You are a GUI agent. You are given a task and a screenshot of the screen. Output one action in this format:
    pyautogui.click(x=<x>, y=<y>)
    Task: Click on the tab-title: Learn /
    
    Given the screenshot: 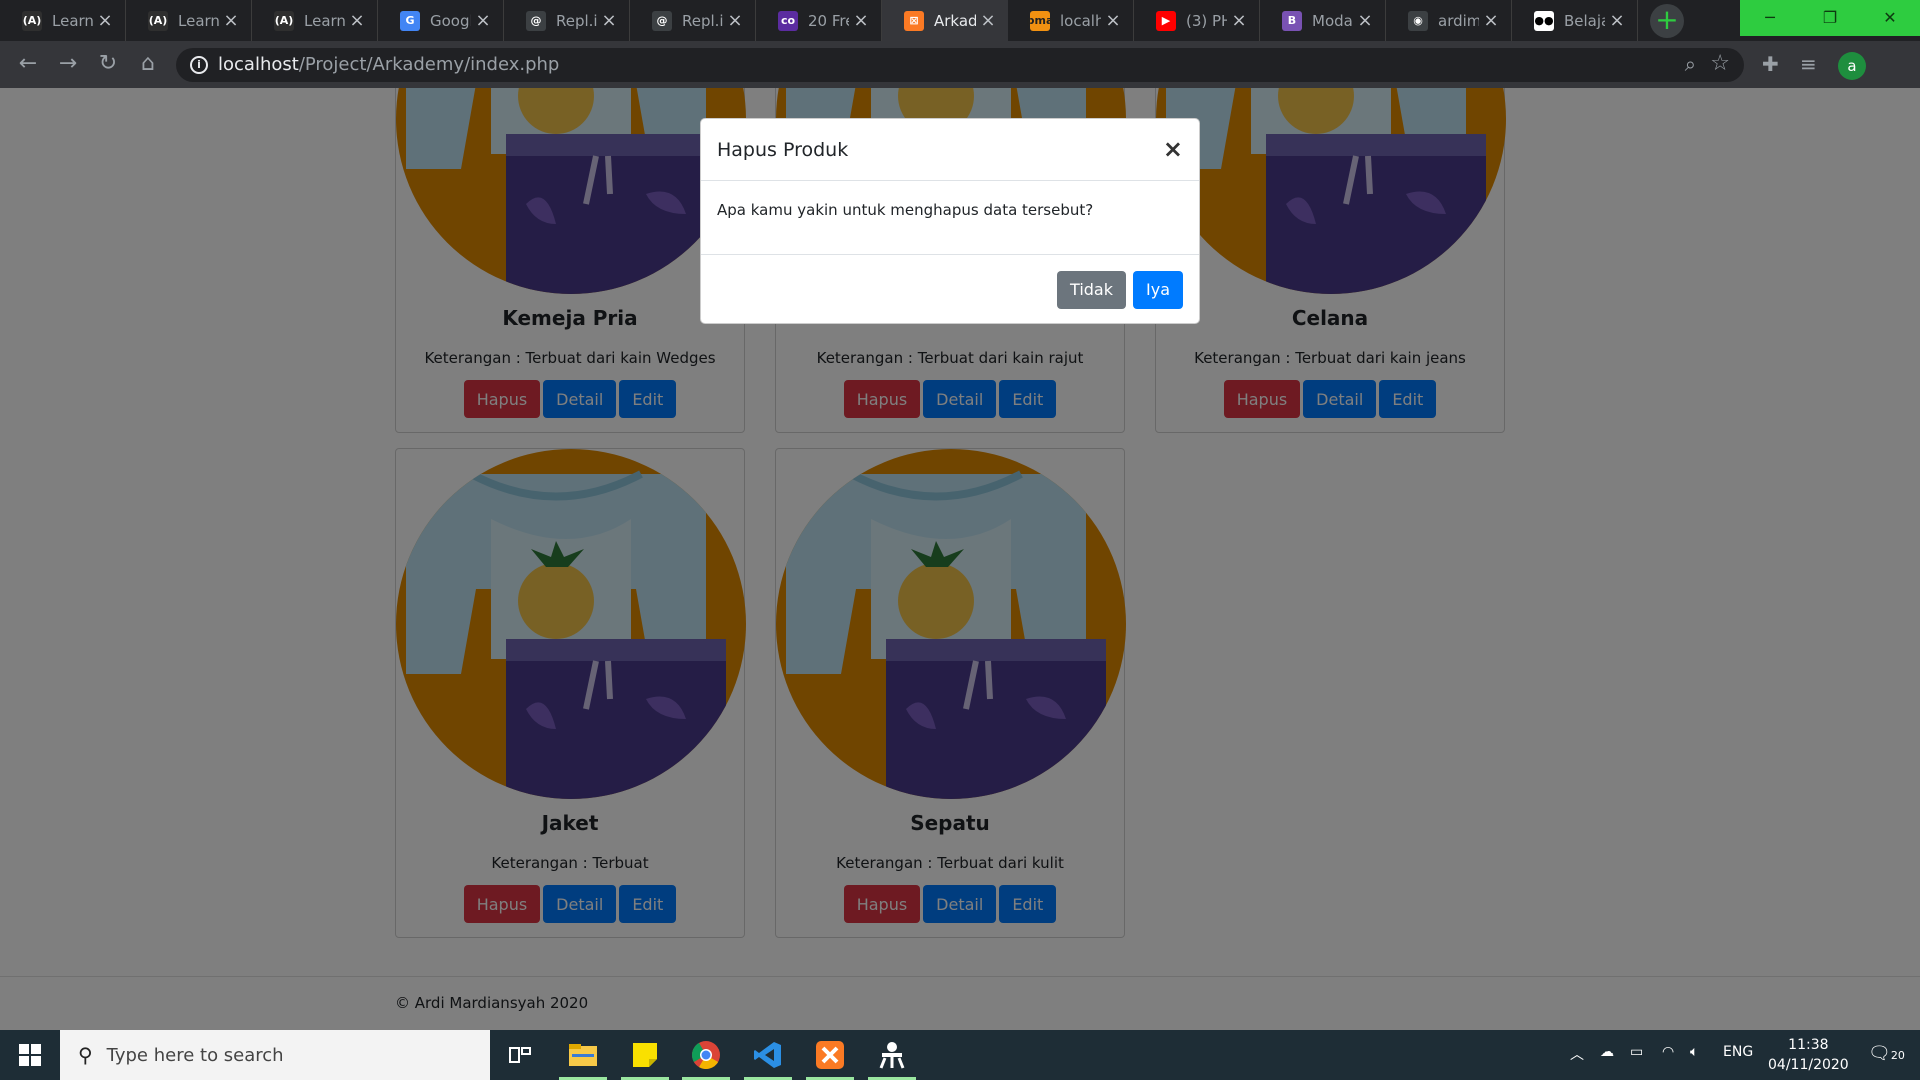 What is the action you would take?
    pyautogui.click(x=72, y=20)
    